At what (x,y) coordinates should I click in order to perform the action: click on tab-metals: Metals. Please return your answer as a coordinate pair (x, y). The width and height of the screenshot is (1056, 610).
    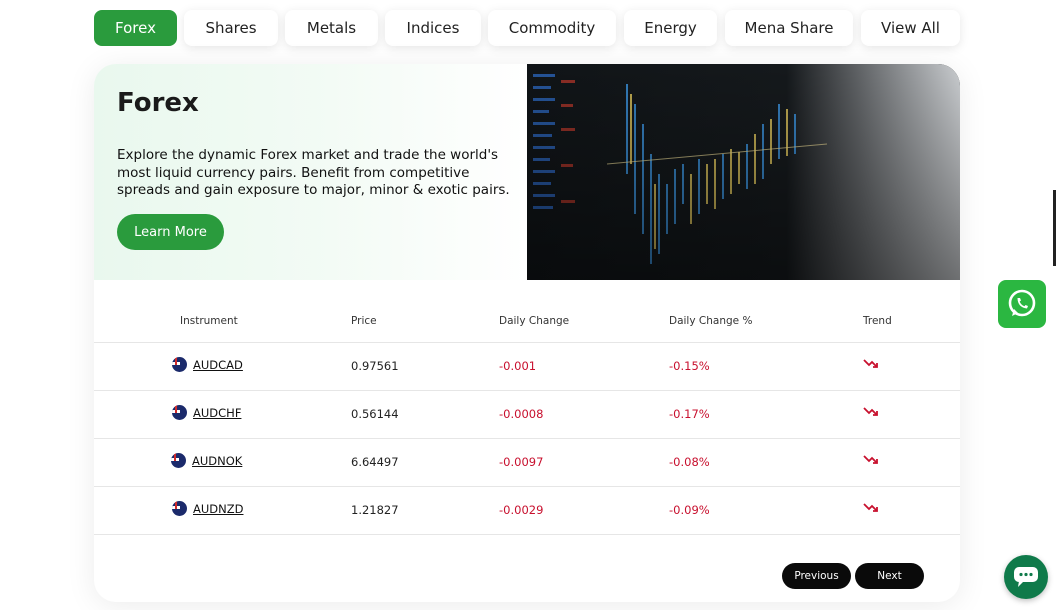
    Looking at the image, I should click on (331, 28).